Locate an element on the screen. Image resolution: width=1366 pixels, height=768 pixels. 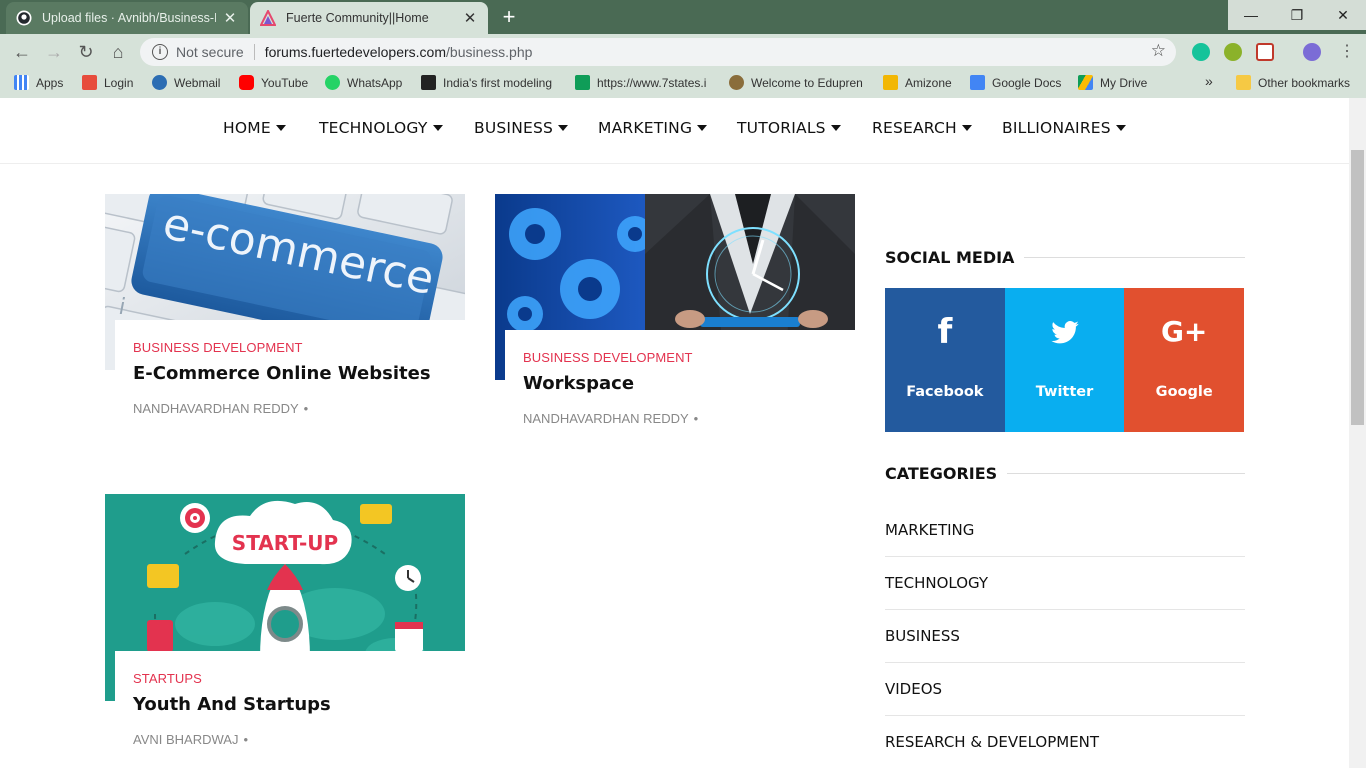
sheets-icon is located at coordinates (582, 82).